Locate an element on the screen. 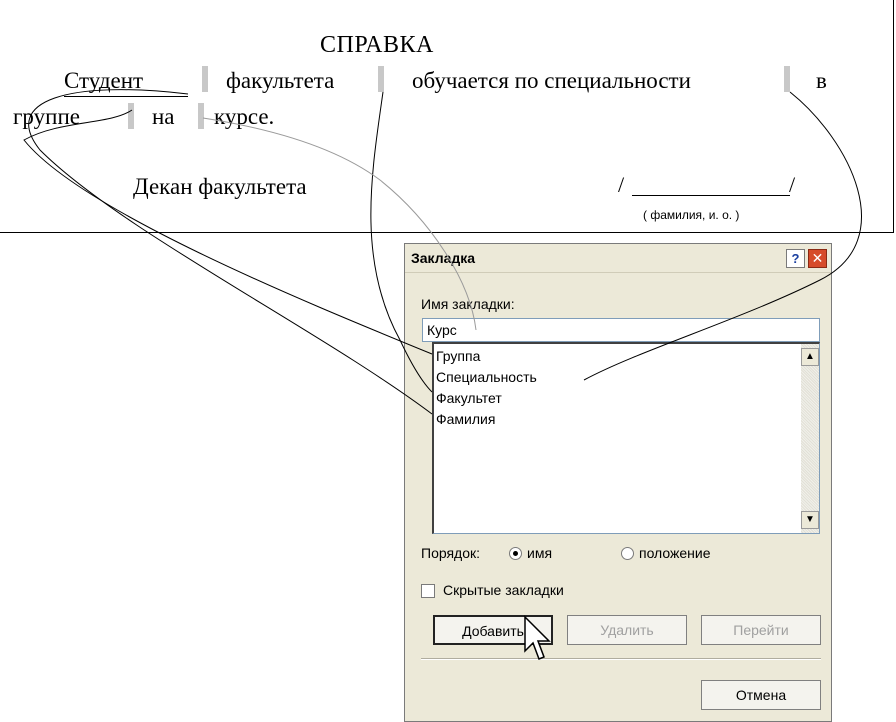  connector-specialty is located at coordinates (722, 236).